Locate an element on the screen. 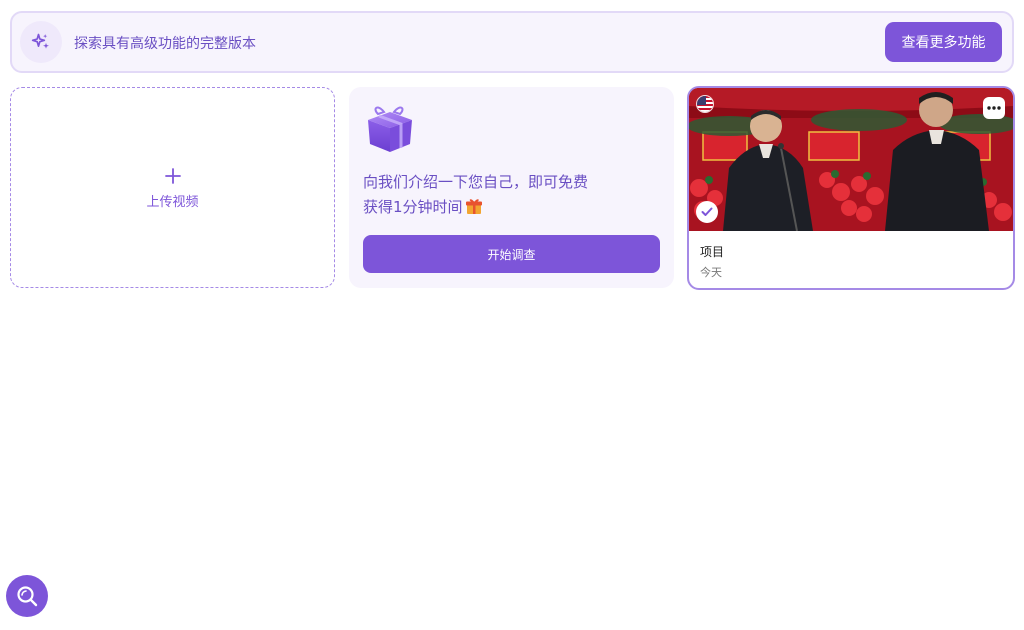 The image size is (1024, 630). upgrade-banner: 探索具有高级功能的完整版本 查看更多功能 is located at coordinates (512, 42).